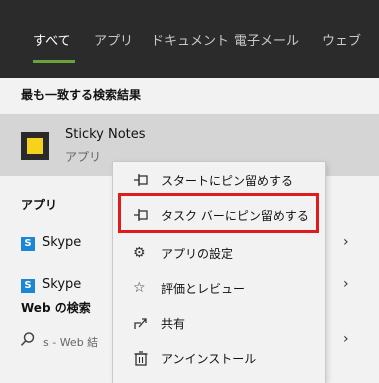 This screenshot has width=379, height=383. What do you see at coordinates (341, 39) in the screenshot?
I see `tab-web: ウェブ` at bounding box center [341, 39].